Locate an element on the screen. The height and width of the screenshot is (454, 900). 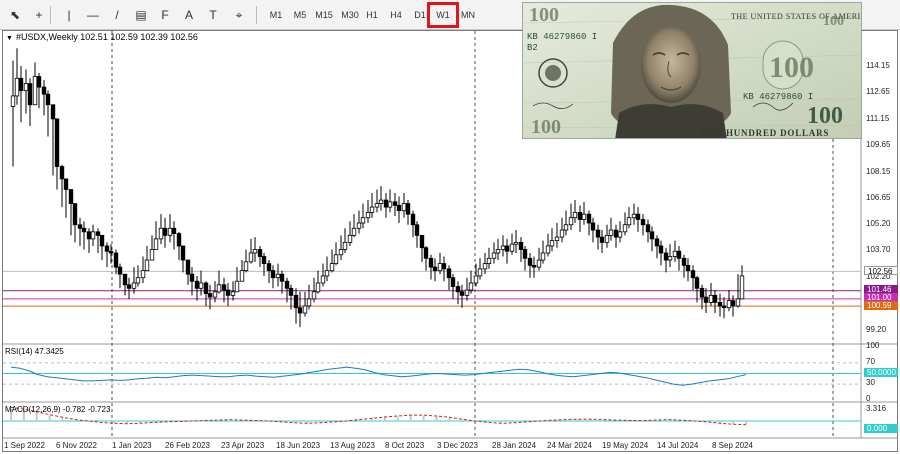
timeframe-m1-button: M1 is located at coordinates (276, 15).